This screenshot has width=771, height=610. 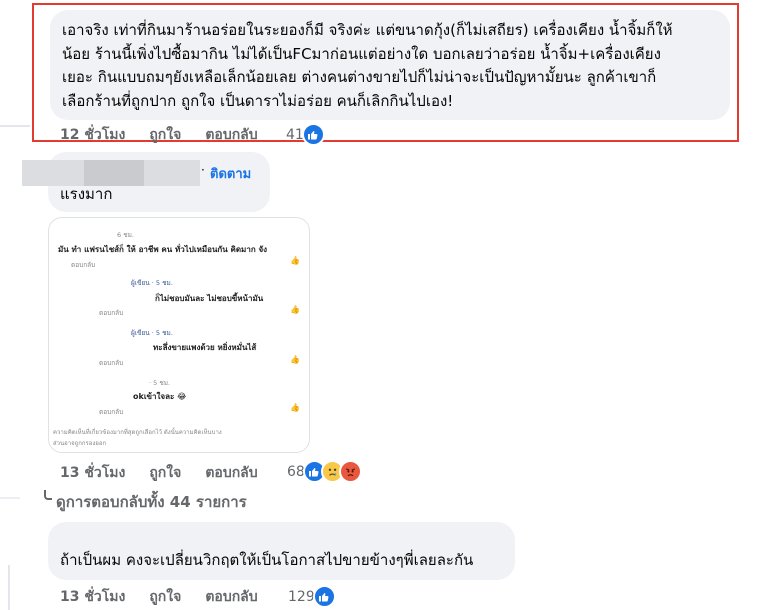 I want to click on reply-arrow-icon, so click(x=48, y=495).